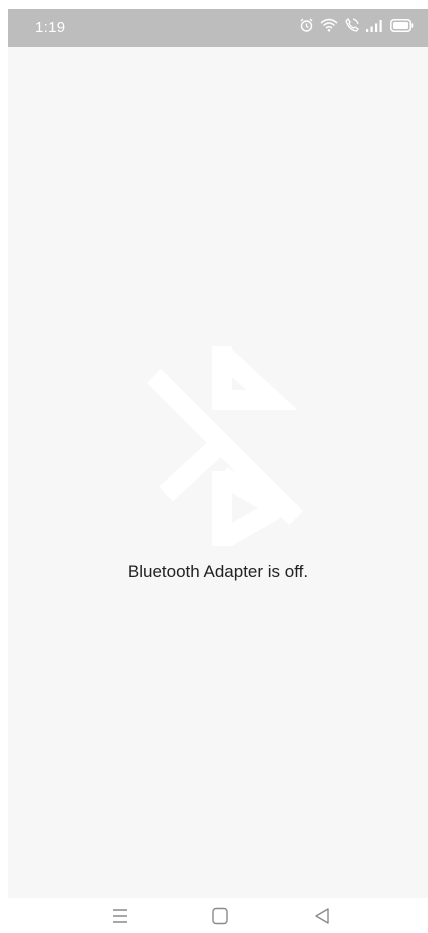 This screenshot has height=933, width=428. What do you see at coordinates (306, 25) in the screenshot?
I see `alarm-icon` at bounding box center [306, 25].